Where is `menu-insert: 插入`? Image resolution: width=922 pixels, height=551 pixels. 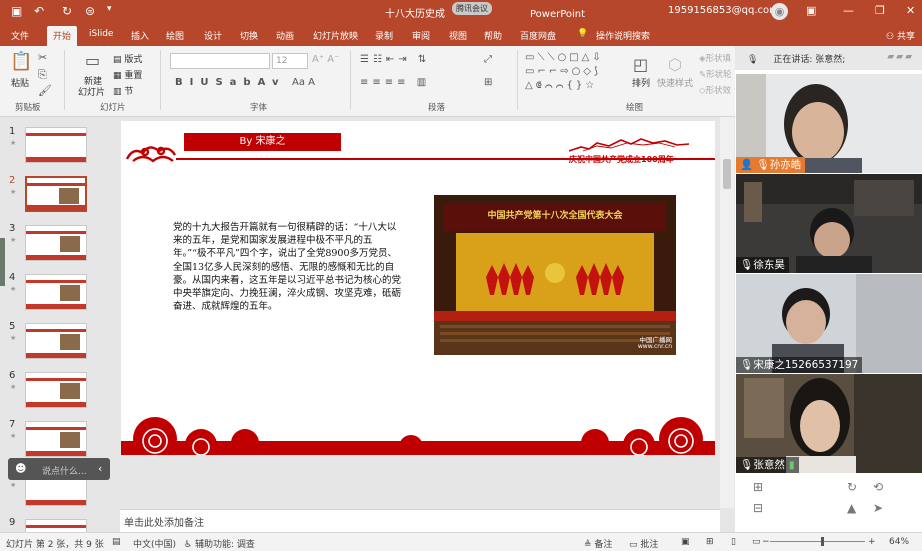 menu-insert: 插入 is located at coordinates (140, 35).